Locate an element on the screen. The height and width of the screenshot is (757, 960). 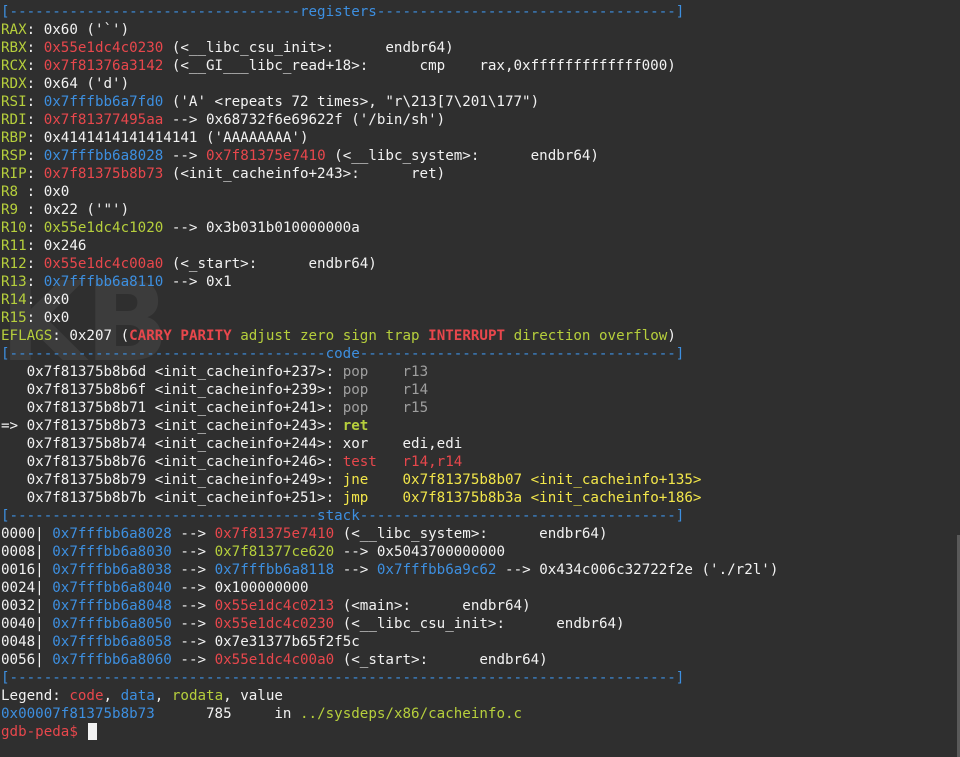
register-value: --> is located at coordinates (185, 156).